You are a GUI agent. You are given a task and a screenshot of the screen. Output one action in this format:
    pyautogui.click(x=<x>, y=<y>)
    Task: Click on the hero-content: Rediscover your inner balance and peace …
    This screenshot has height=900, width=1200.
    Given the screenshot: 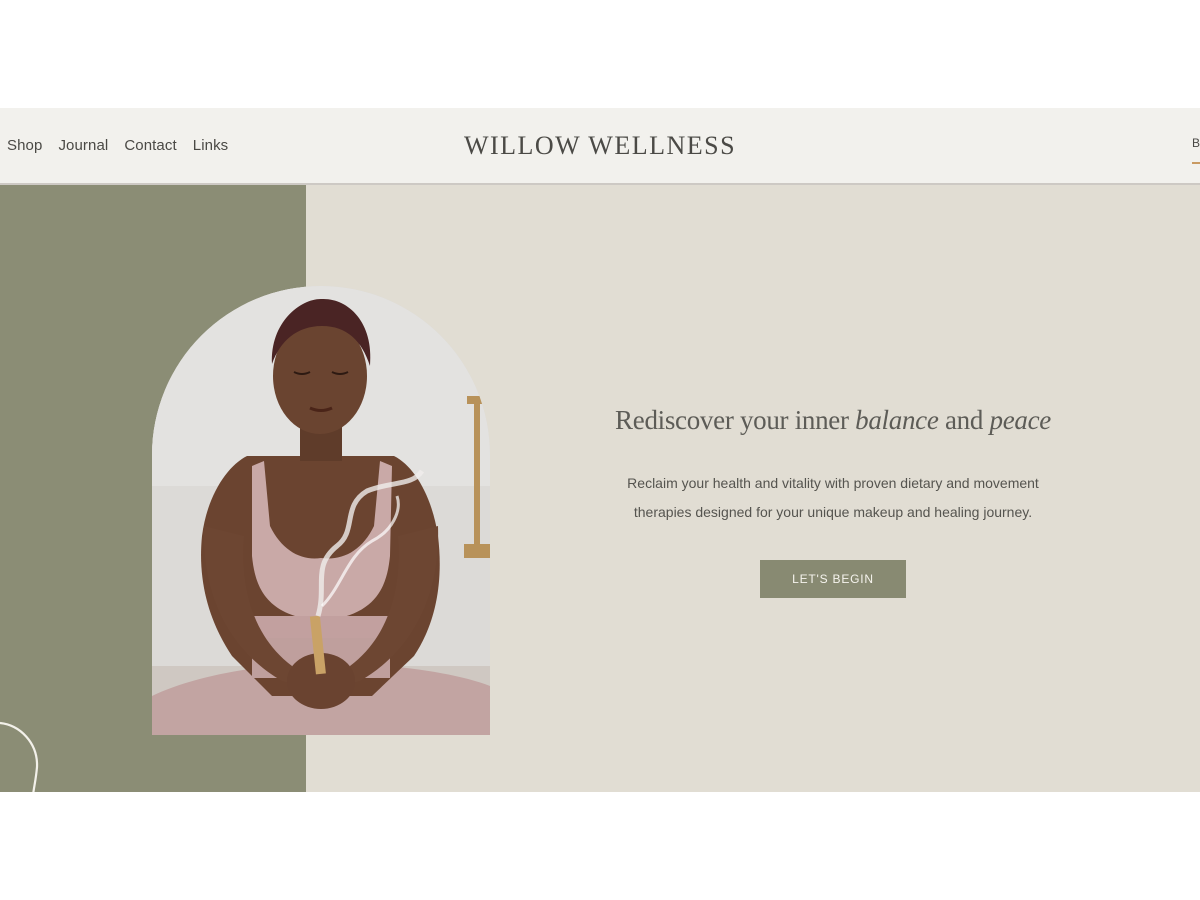 What is the action you would take?
    pyautogui.click(x=833, y=501)
    